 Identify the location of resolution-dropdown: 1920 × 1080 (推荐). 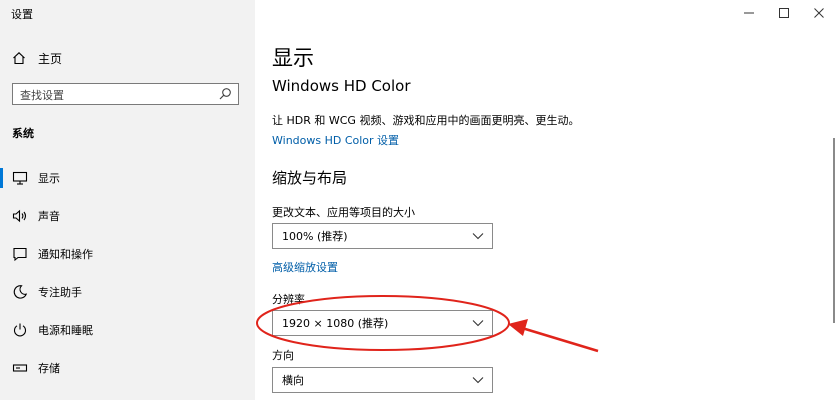
(382, 323).